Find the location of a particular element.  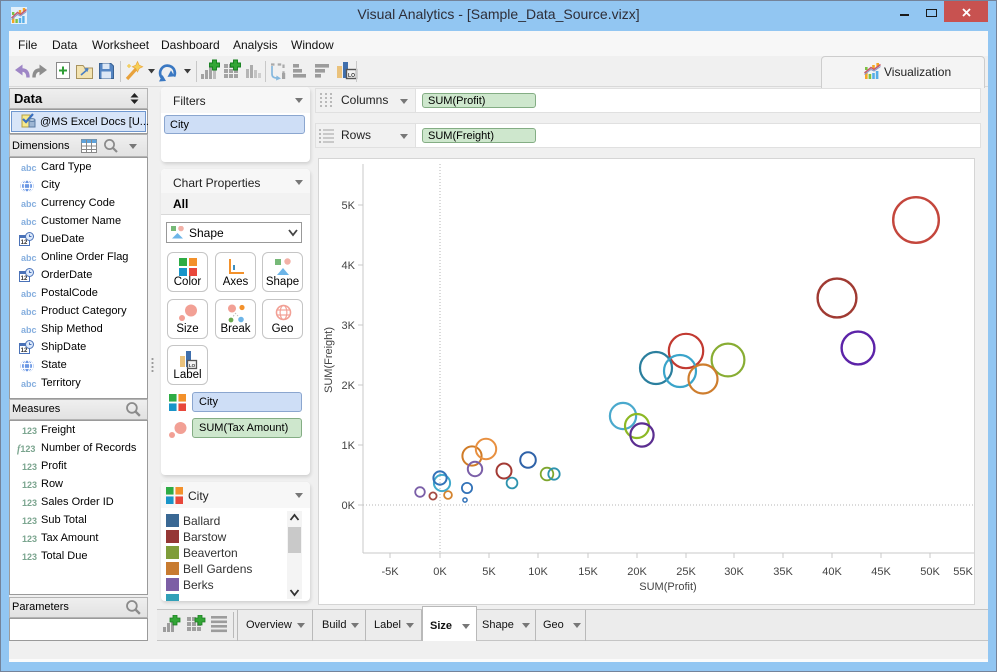

svg-text: 2K is located at coordinates (349, 386).